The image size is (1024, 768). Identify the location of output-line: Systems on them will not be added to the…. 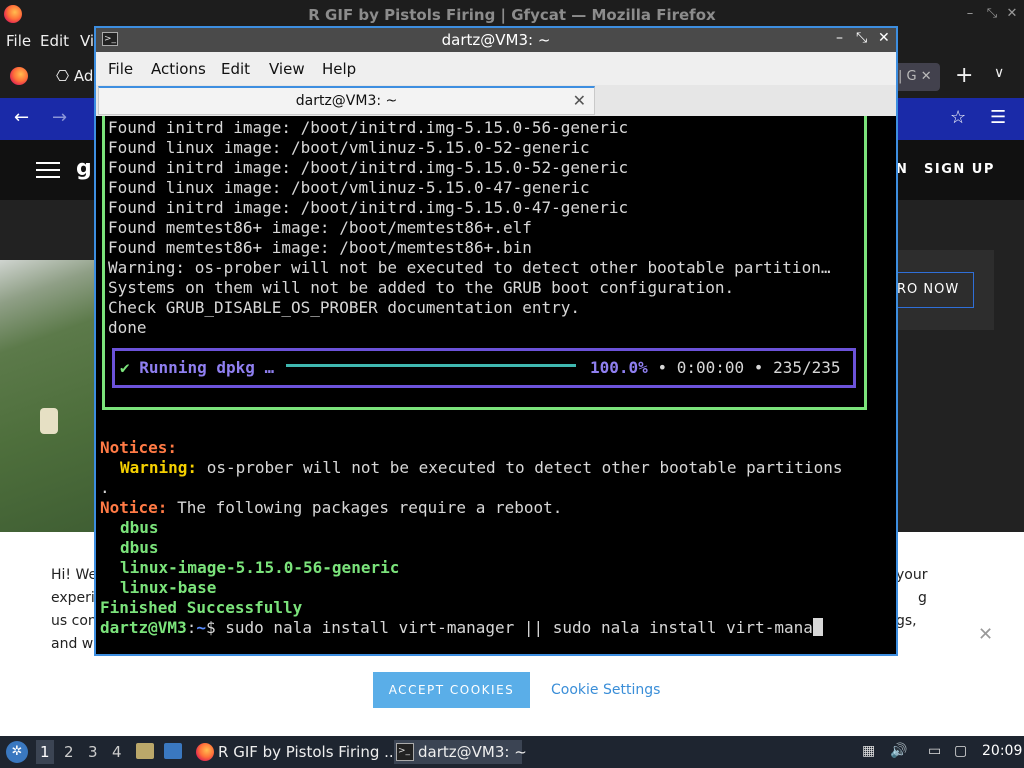
(421, 287).